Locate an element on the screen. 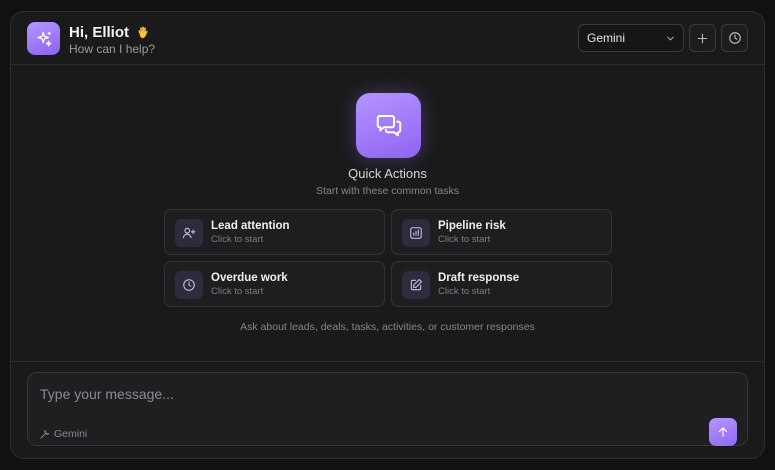  send-button is located at coordinates (723, 432).